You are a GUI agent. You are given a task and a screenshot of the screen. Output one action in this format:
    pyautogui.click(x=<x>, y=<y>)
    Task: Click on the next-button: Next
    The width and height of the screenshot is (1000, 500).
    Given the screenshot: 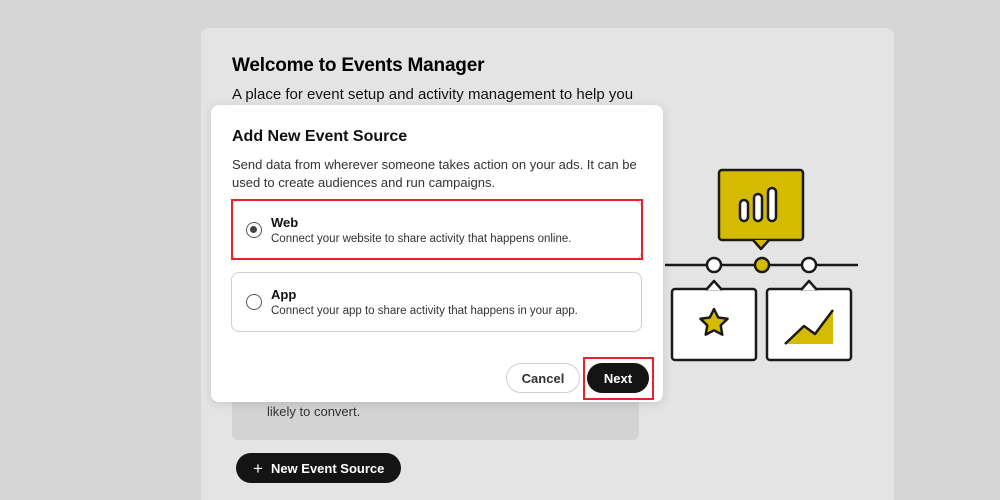 What is the action you would take?
    pyautogui.click(x=618, y=378)
    